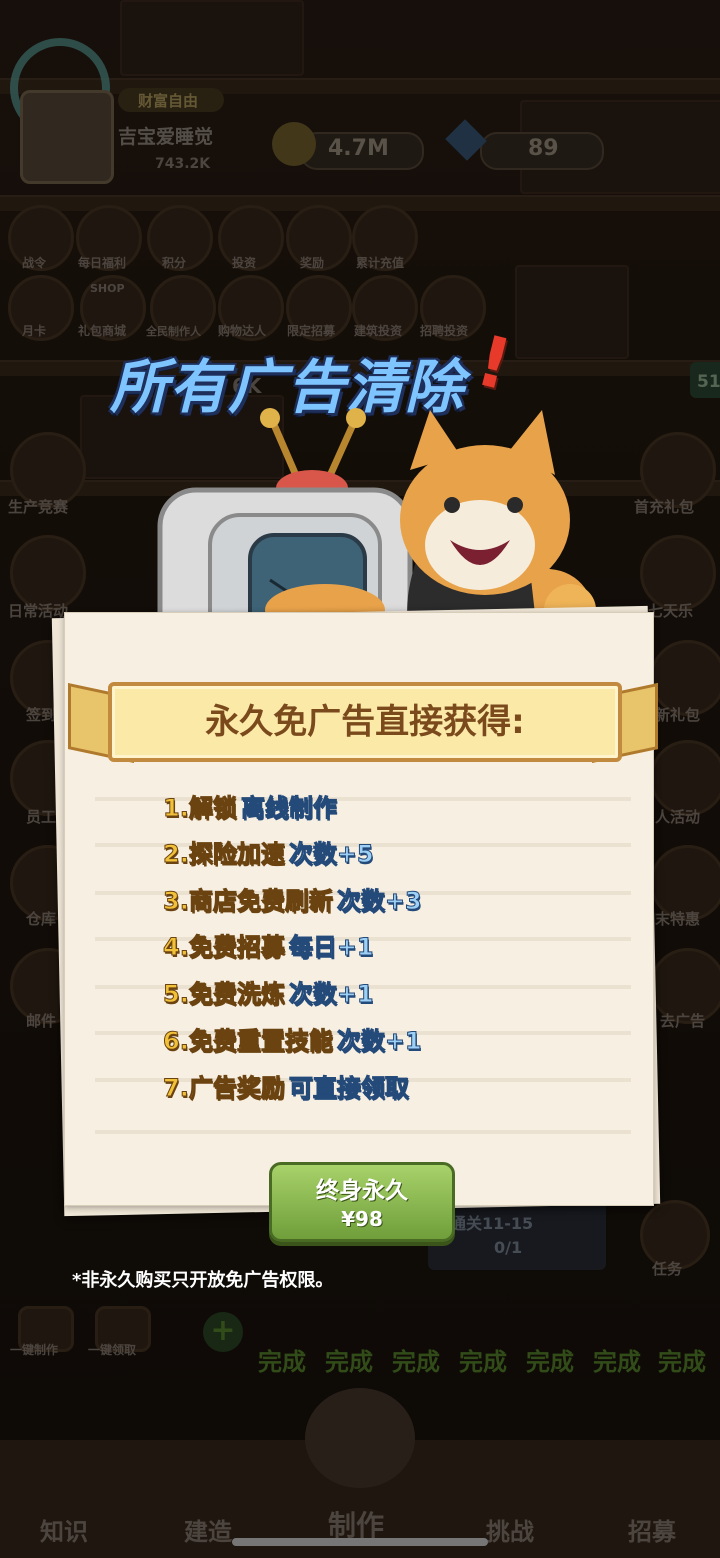 This screenshot has width=720, height=1558. What do you see at coordinates (379, 901) in the screenshot?
I see `benefit-value: 次数+3` at bounding box center [379, 901].